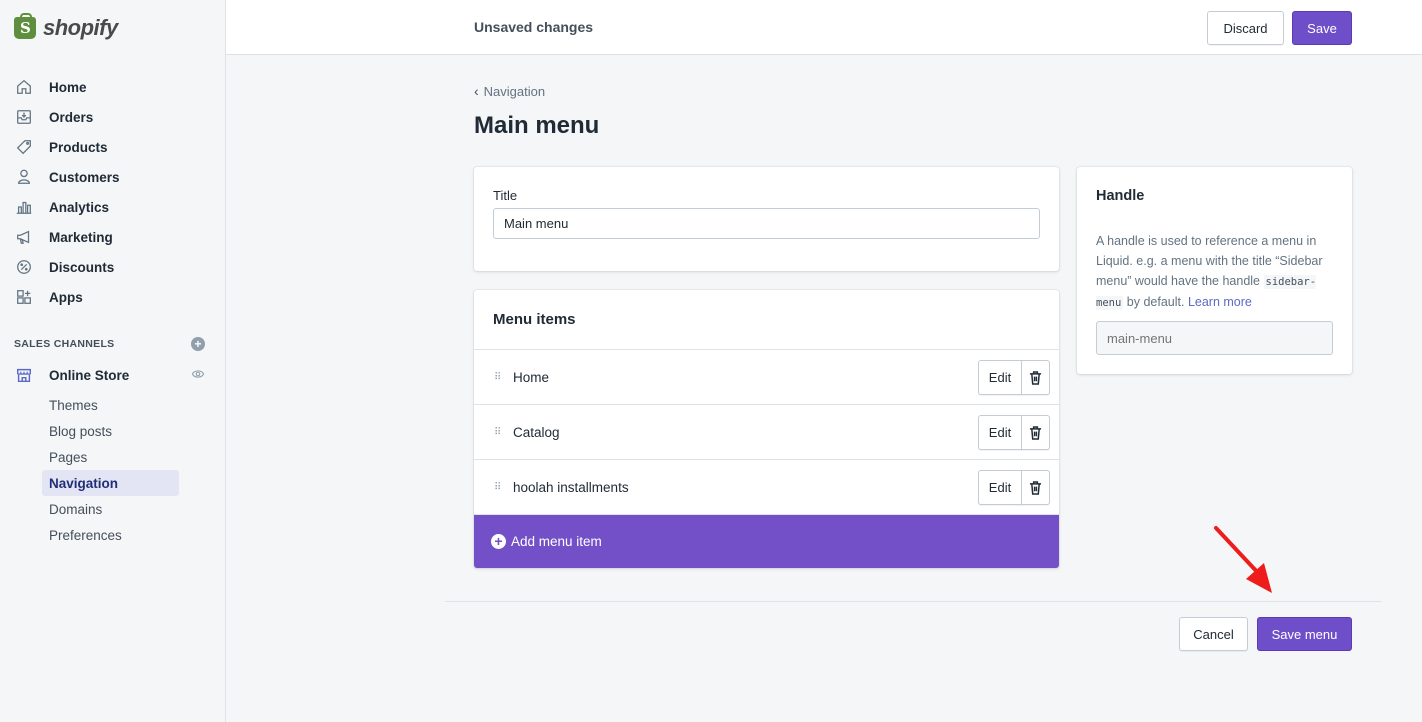 This screenshot has height=722, width=1422. I want to click on sidebar-item-label: Discounts, so click(82, 267).